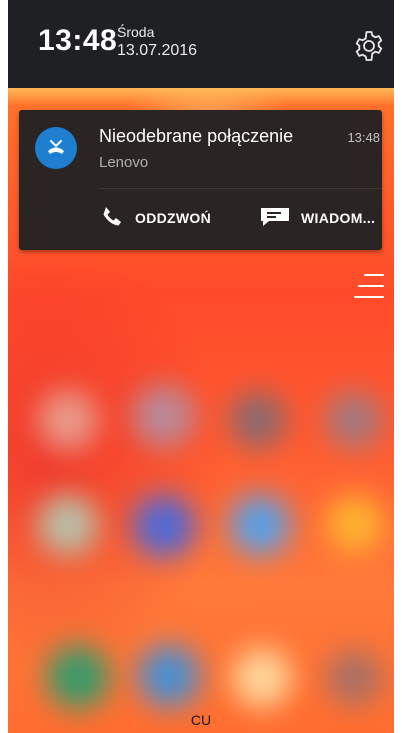 The height and width of the screenshot is (733, 402). I want to click on footer-label: CU, so click(201, 720).